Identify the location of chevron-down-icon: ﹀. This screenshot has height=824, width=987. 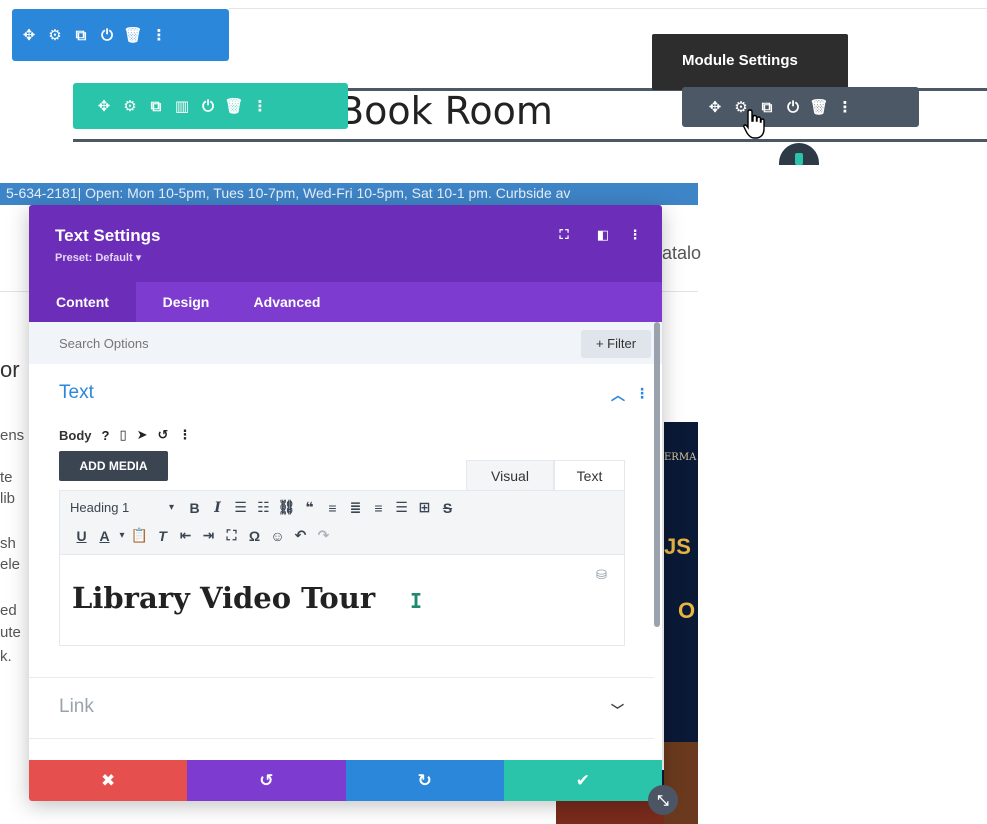
(617, 709).